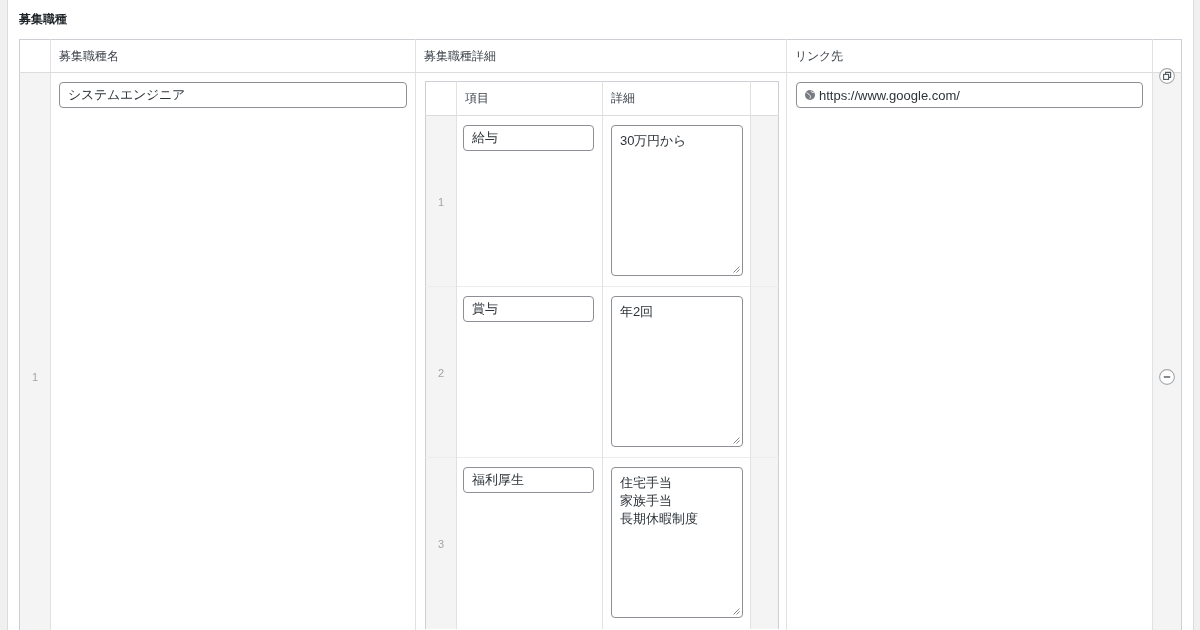 Image resolution: width=1200 pixels, height=630 pixels. What do you see at coordinates (637, 312) in the screenshot?
I see `text-line: 年2回` at bounding box center [637, 312].